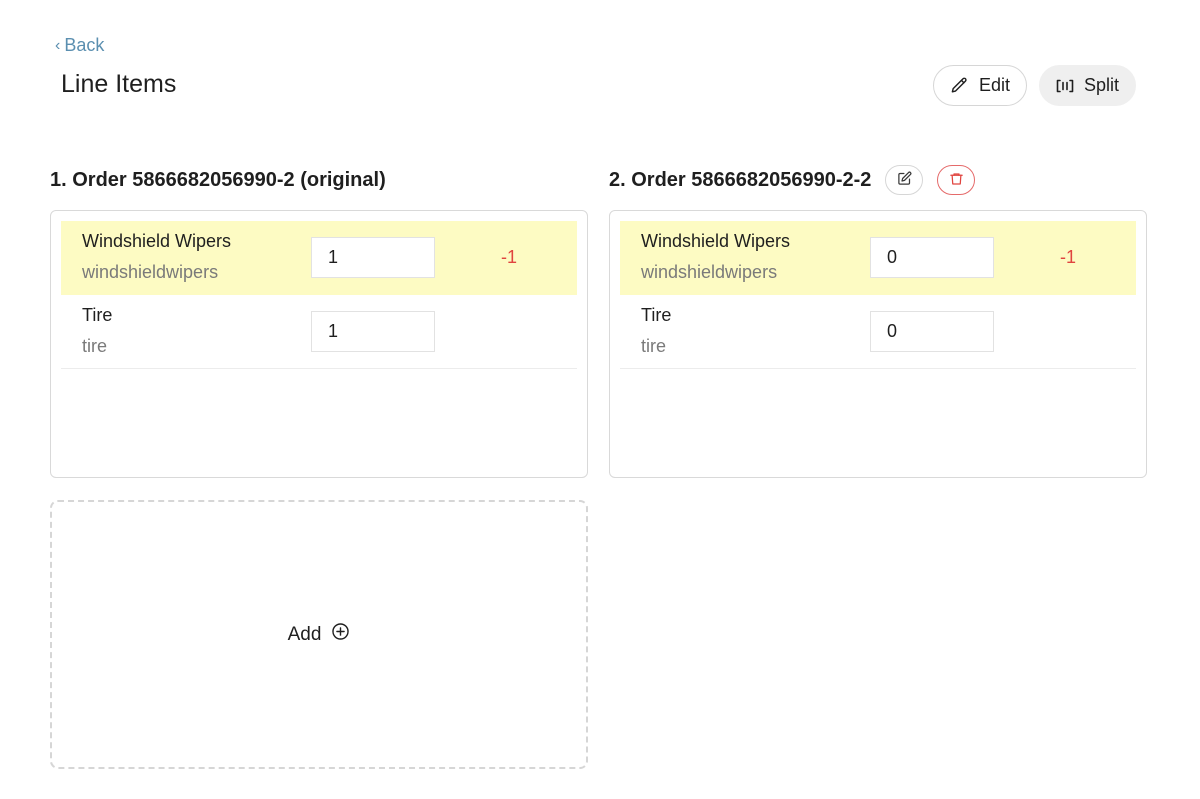  I want to click on add-label: Add, so click(304, 634).